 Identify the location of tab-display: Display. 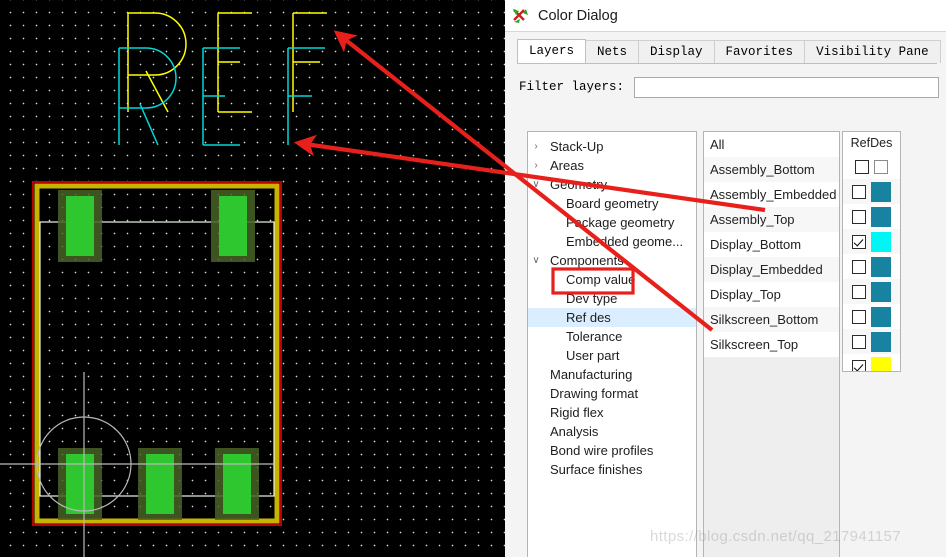
(676, 51).